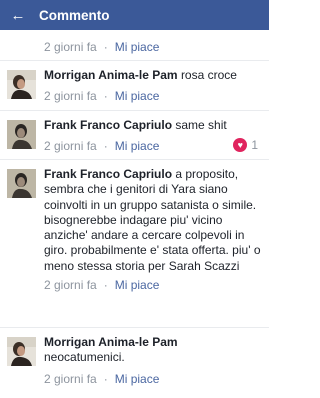 This screenshot has width=320, height=398. I want to click on heart-icon: ♥, so click(240, 145).